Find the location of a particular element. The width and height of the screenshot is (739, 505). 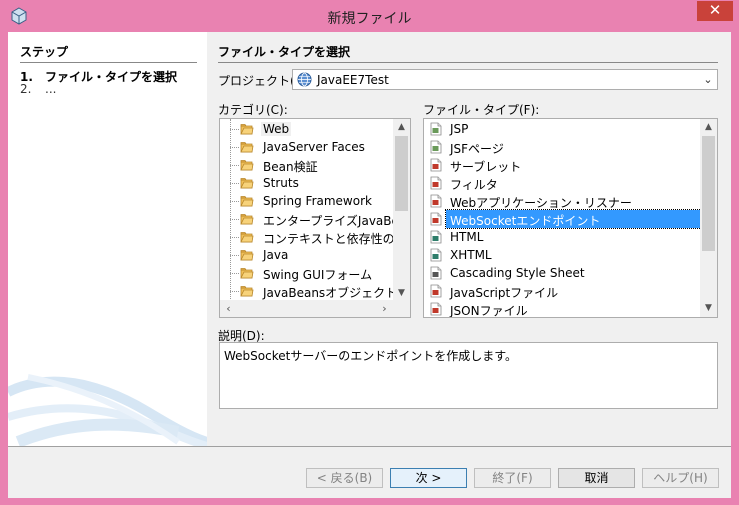

file-type-item: JavaScriptファイル is located at coordinates (563, 291).